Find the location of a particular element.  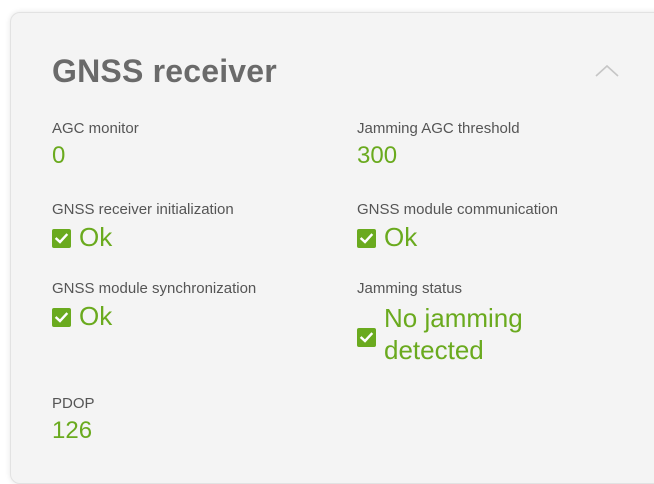

module-comm-label: GNSS module communication is located at coordinates (457, 209).